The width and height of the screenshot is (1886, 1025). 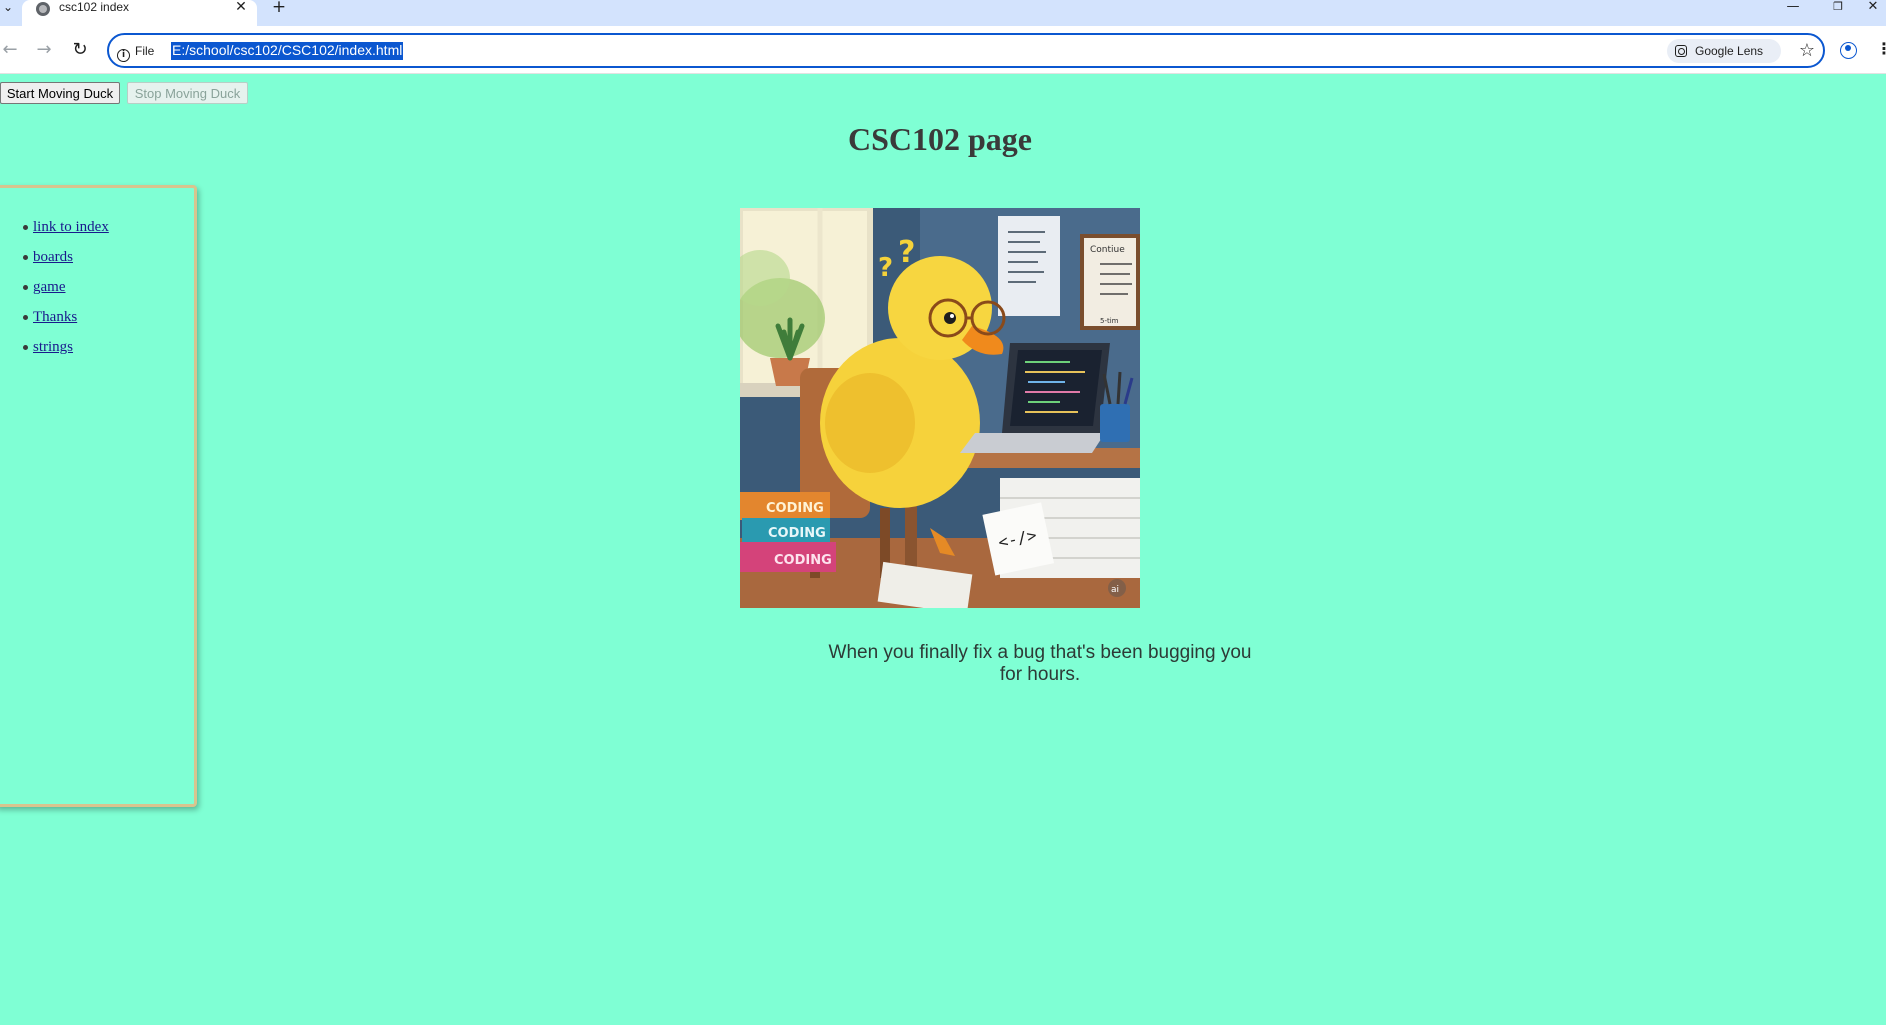 I want to click on sidebar-nav: link to index boards game Thanks strings, so click(x=98, y=496).